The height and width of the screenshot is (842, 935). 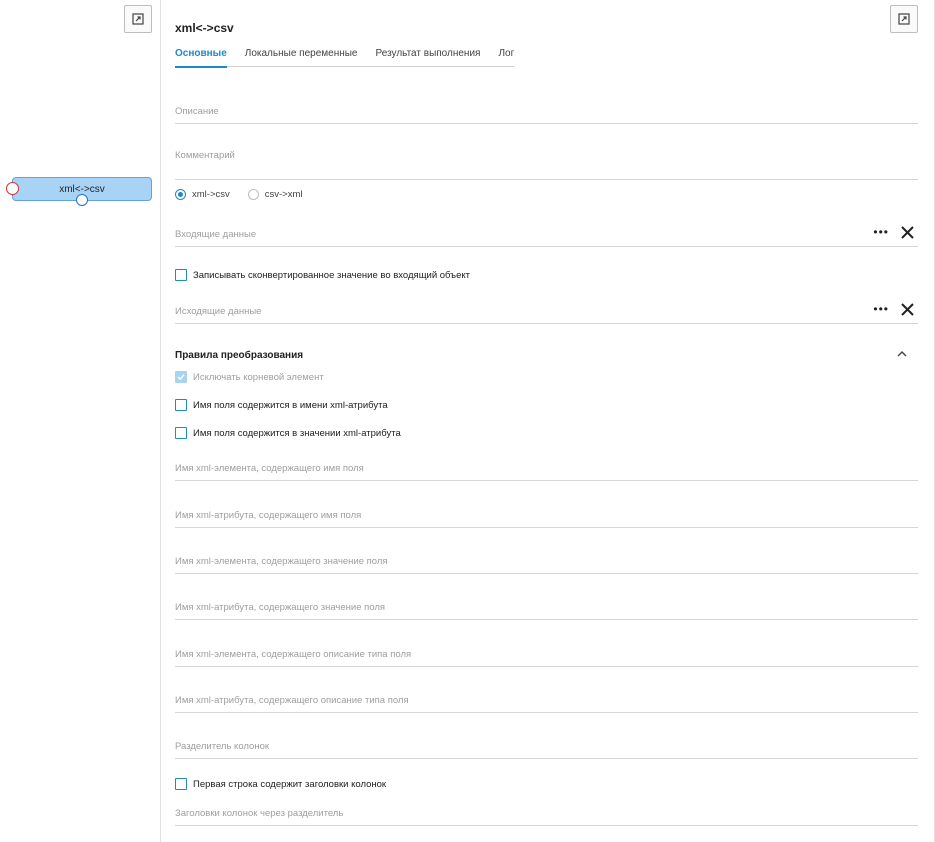 What do you see at coordinates (546, 518) in the screenshot?
I see `field-attribute-name: Имя xml-атрибута, содержащего имя поля` at bounding box center [546, 518].